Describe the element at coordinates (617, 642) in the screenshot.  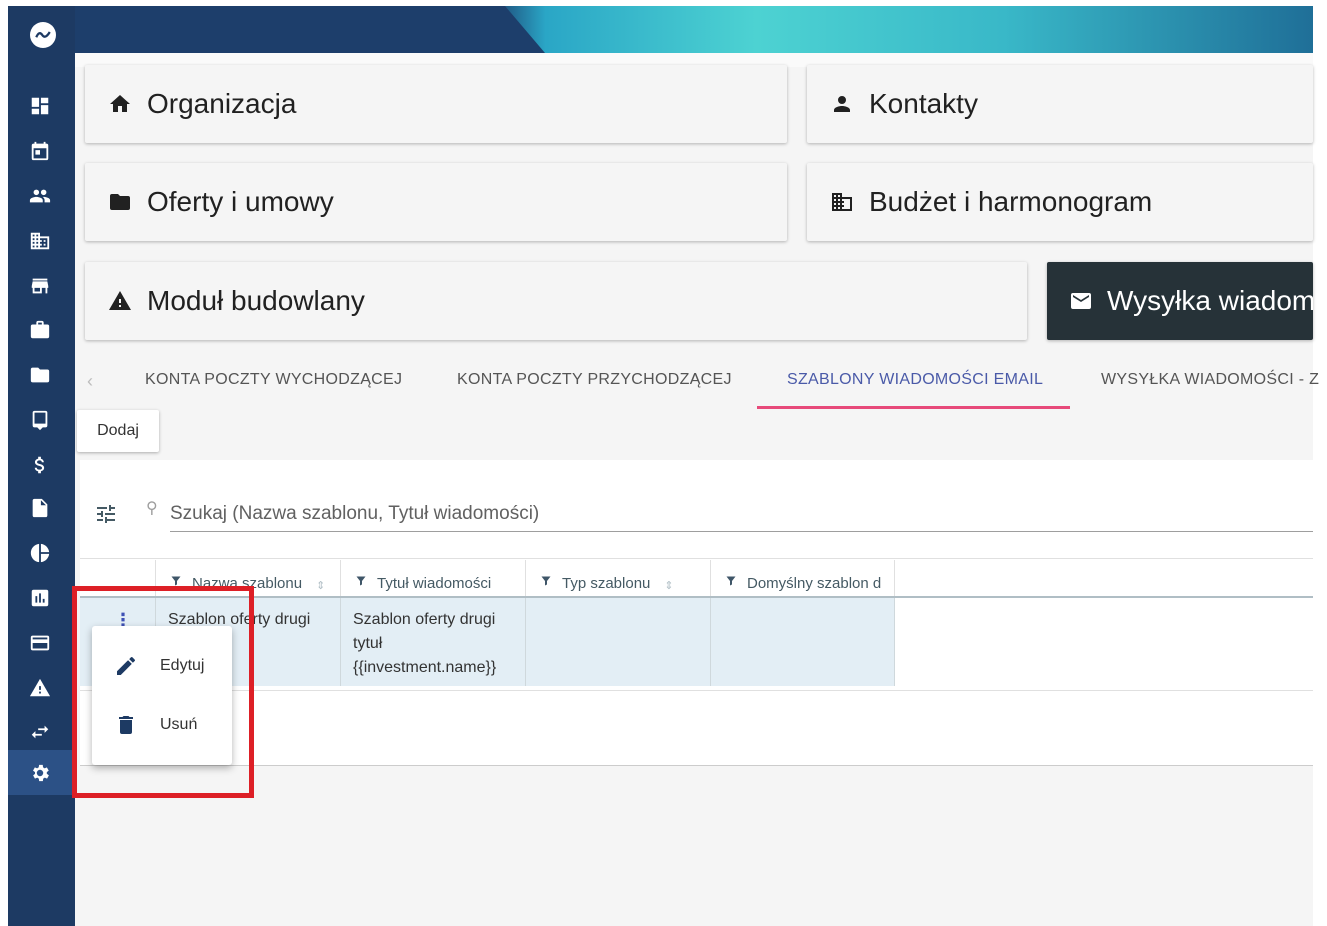
I see `cell-typ-szablonu` at that location.